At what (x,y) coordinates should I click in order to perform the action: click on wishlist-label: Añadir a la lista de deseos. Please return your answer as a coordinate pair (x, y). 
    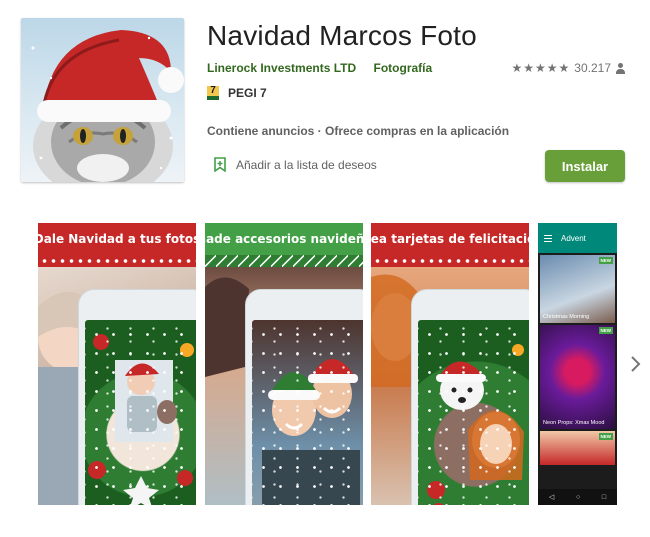
    Looking at the image, I should click on (306, 164).